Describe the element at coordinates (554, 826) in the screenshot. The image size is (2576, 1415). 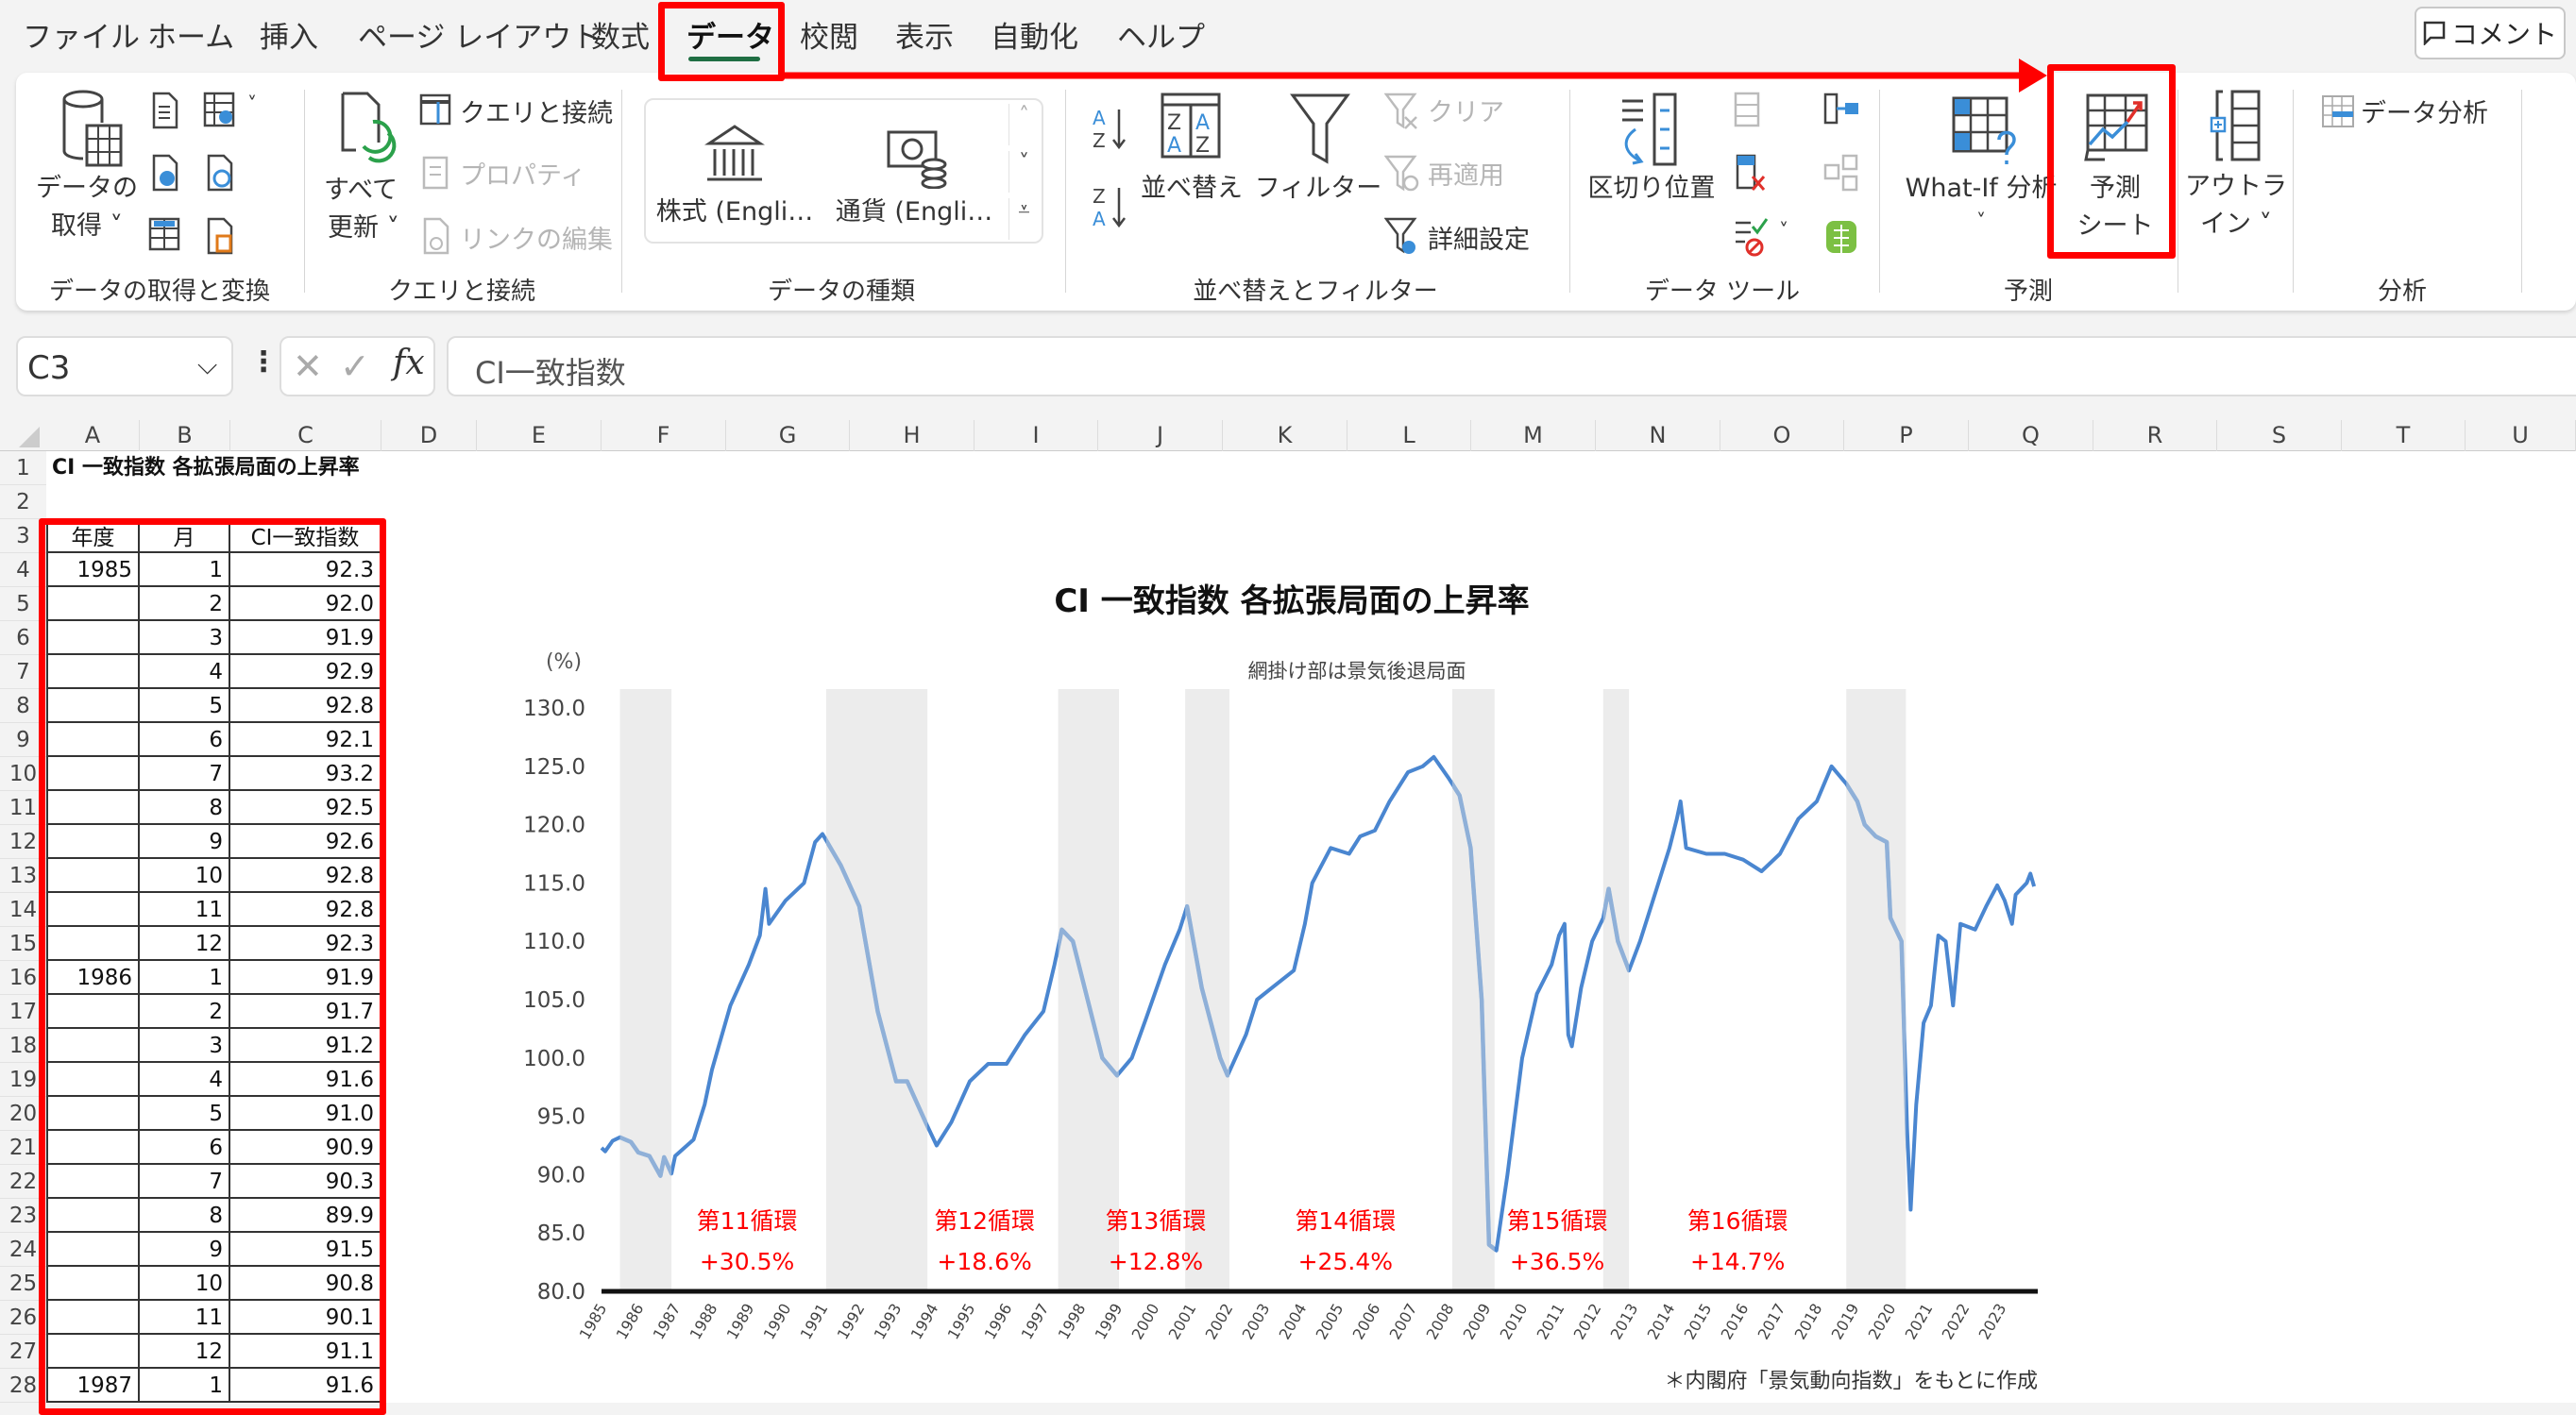
I see `y-tick-label: 120.0` at that location.